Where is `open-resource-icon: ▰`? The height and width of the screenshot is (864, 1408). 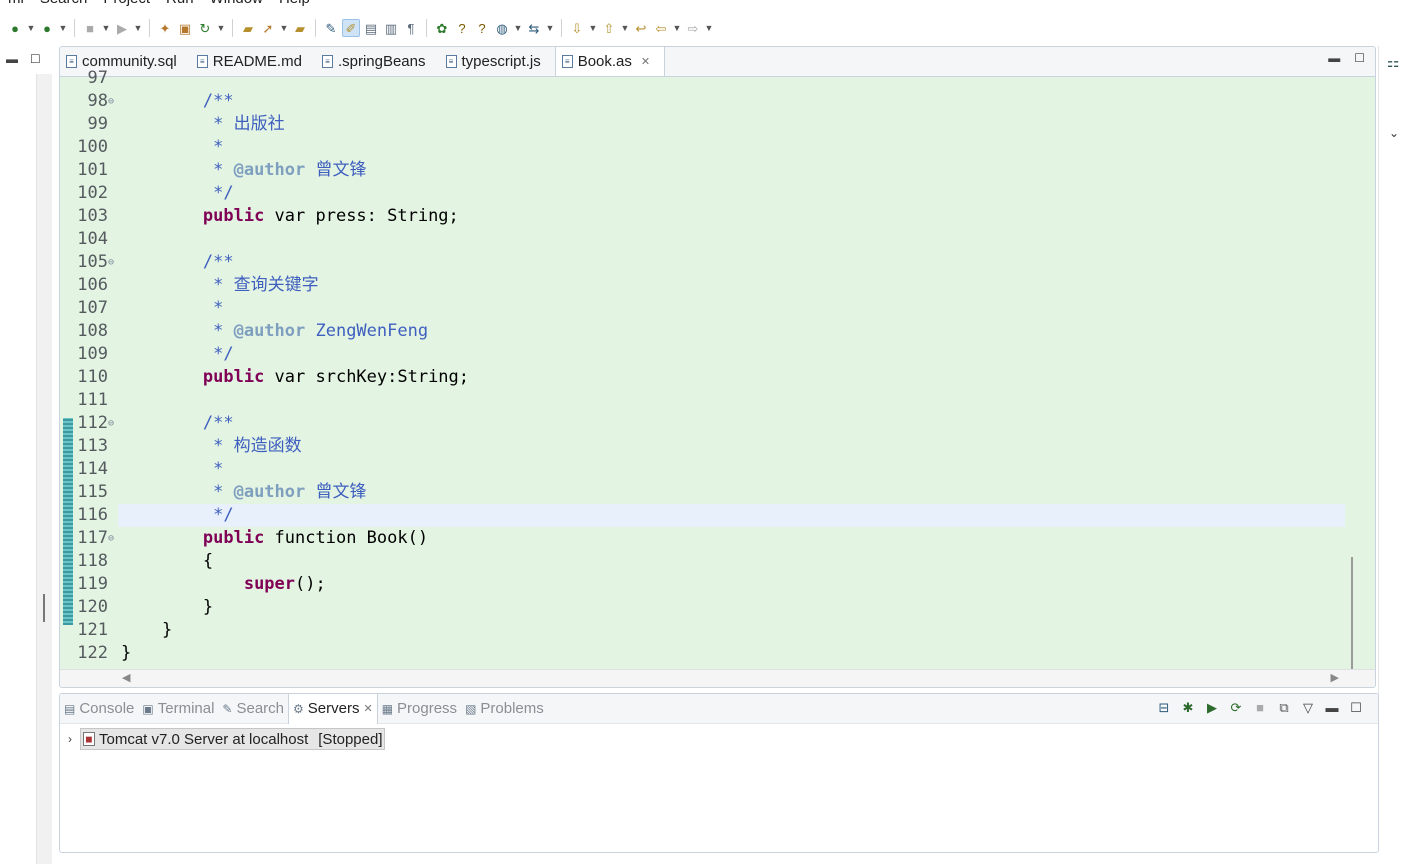
open-resource-icon: ▰ is located at coordinates (300, 28).